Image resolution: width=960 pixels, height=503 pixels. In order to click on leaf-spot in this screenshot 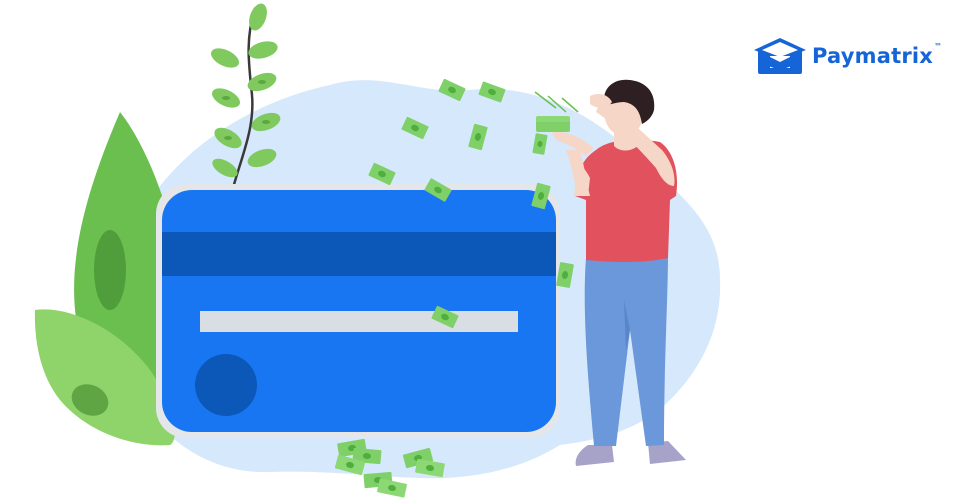, I will do `click(110, 270)`.